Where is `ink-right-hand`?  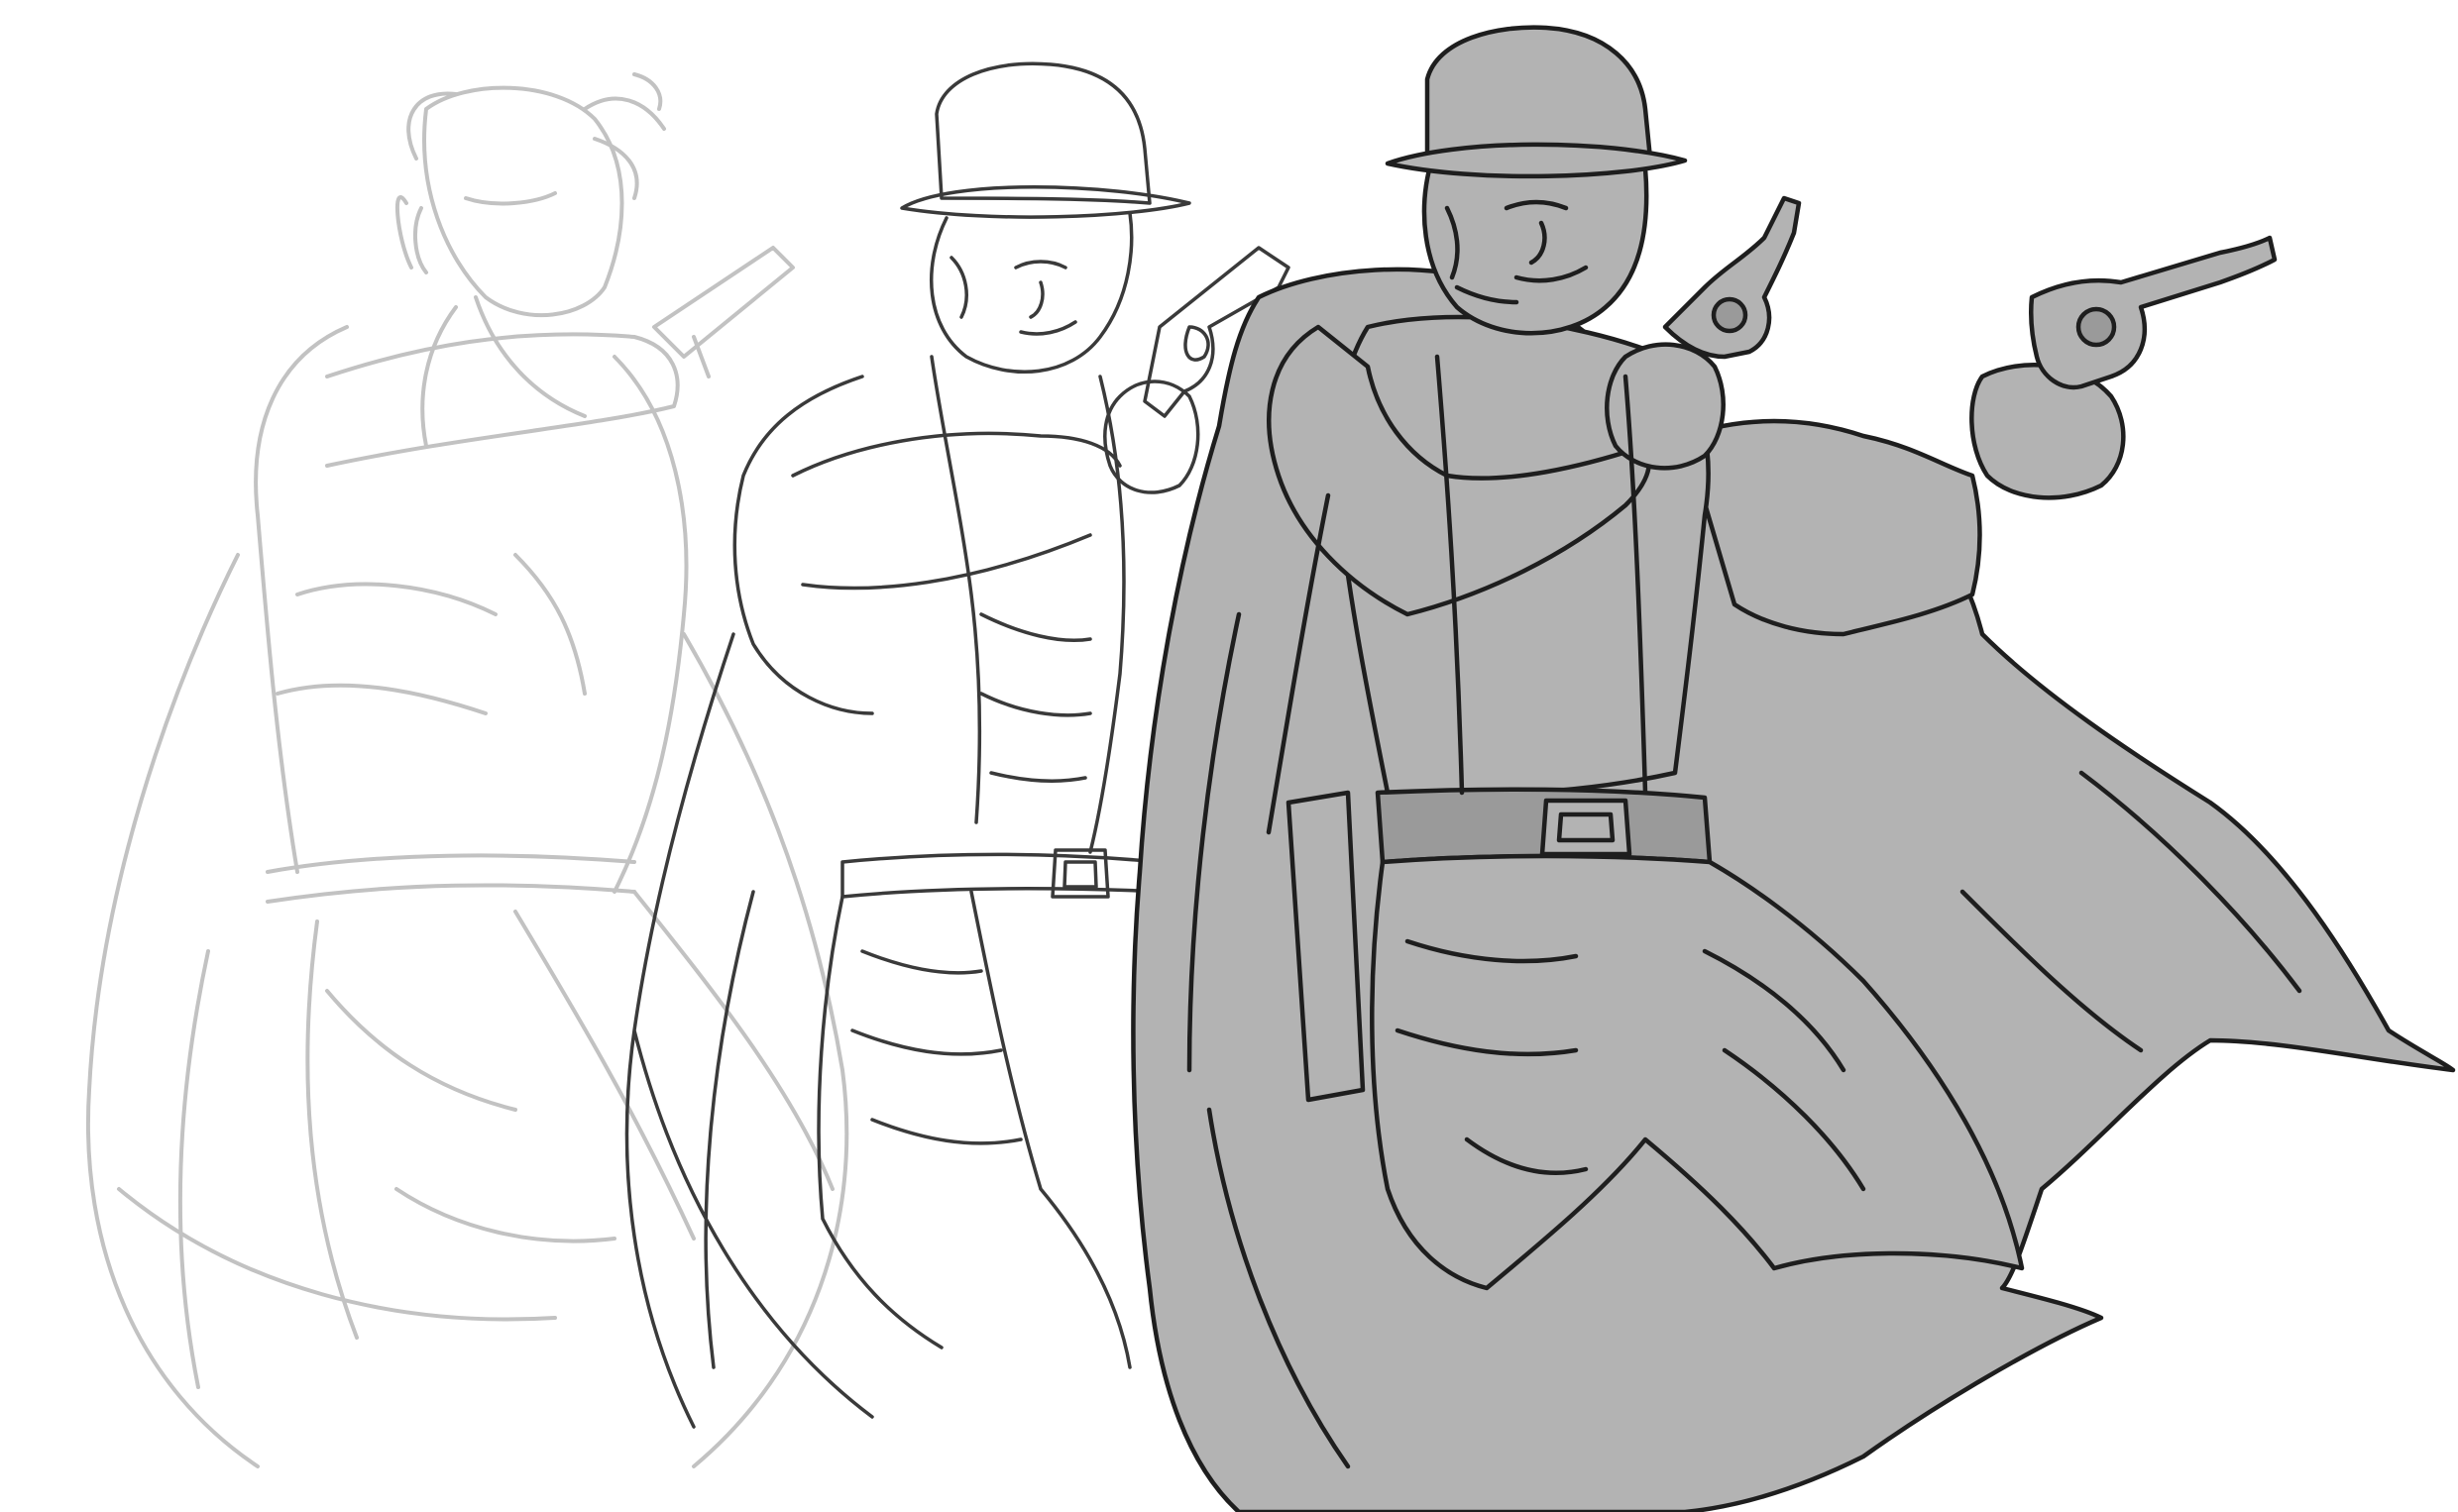
ink-right-hand is located at coordinates (2048, 432).